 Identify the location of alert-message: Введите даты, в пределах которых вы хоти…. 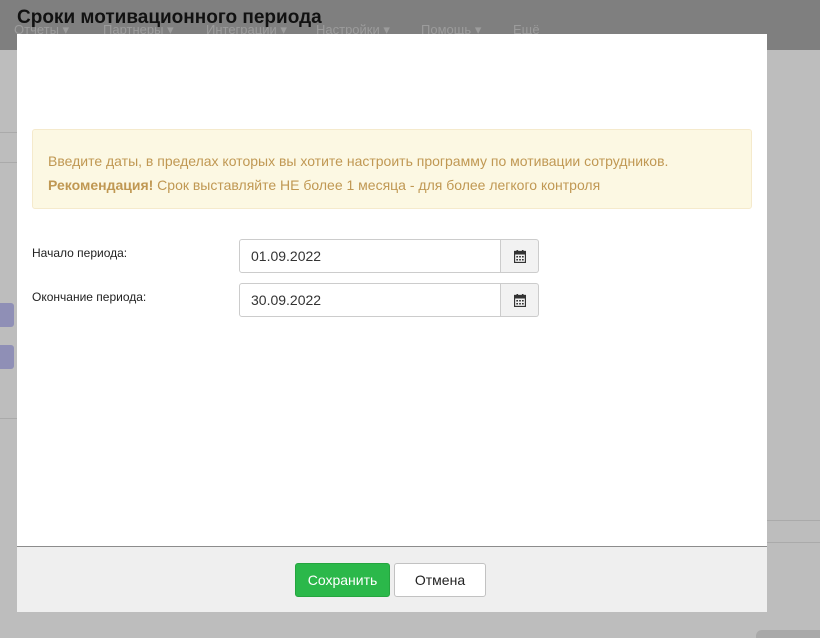
(358, 161).